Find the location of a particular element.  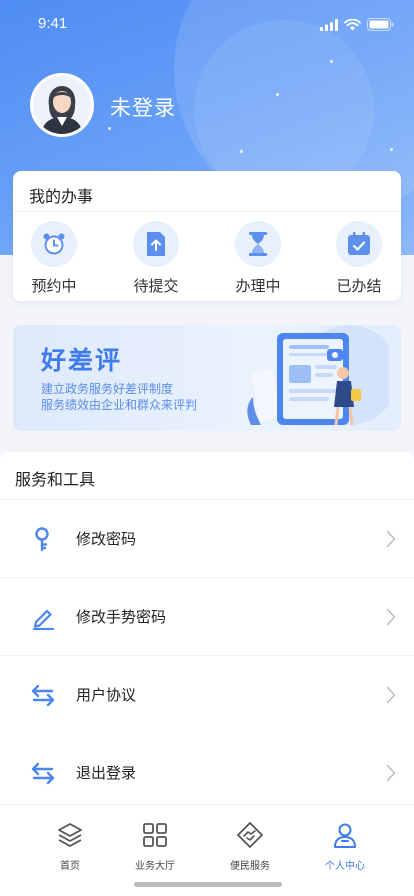

handshake-icon is located at coordinates (250, 835).